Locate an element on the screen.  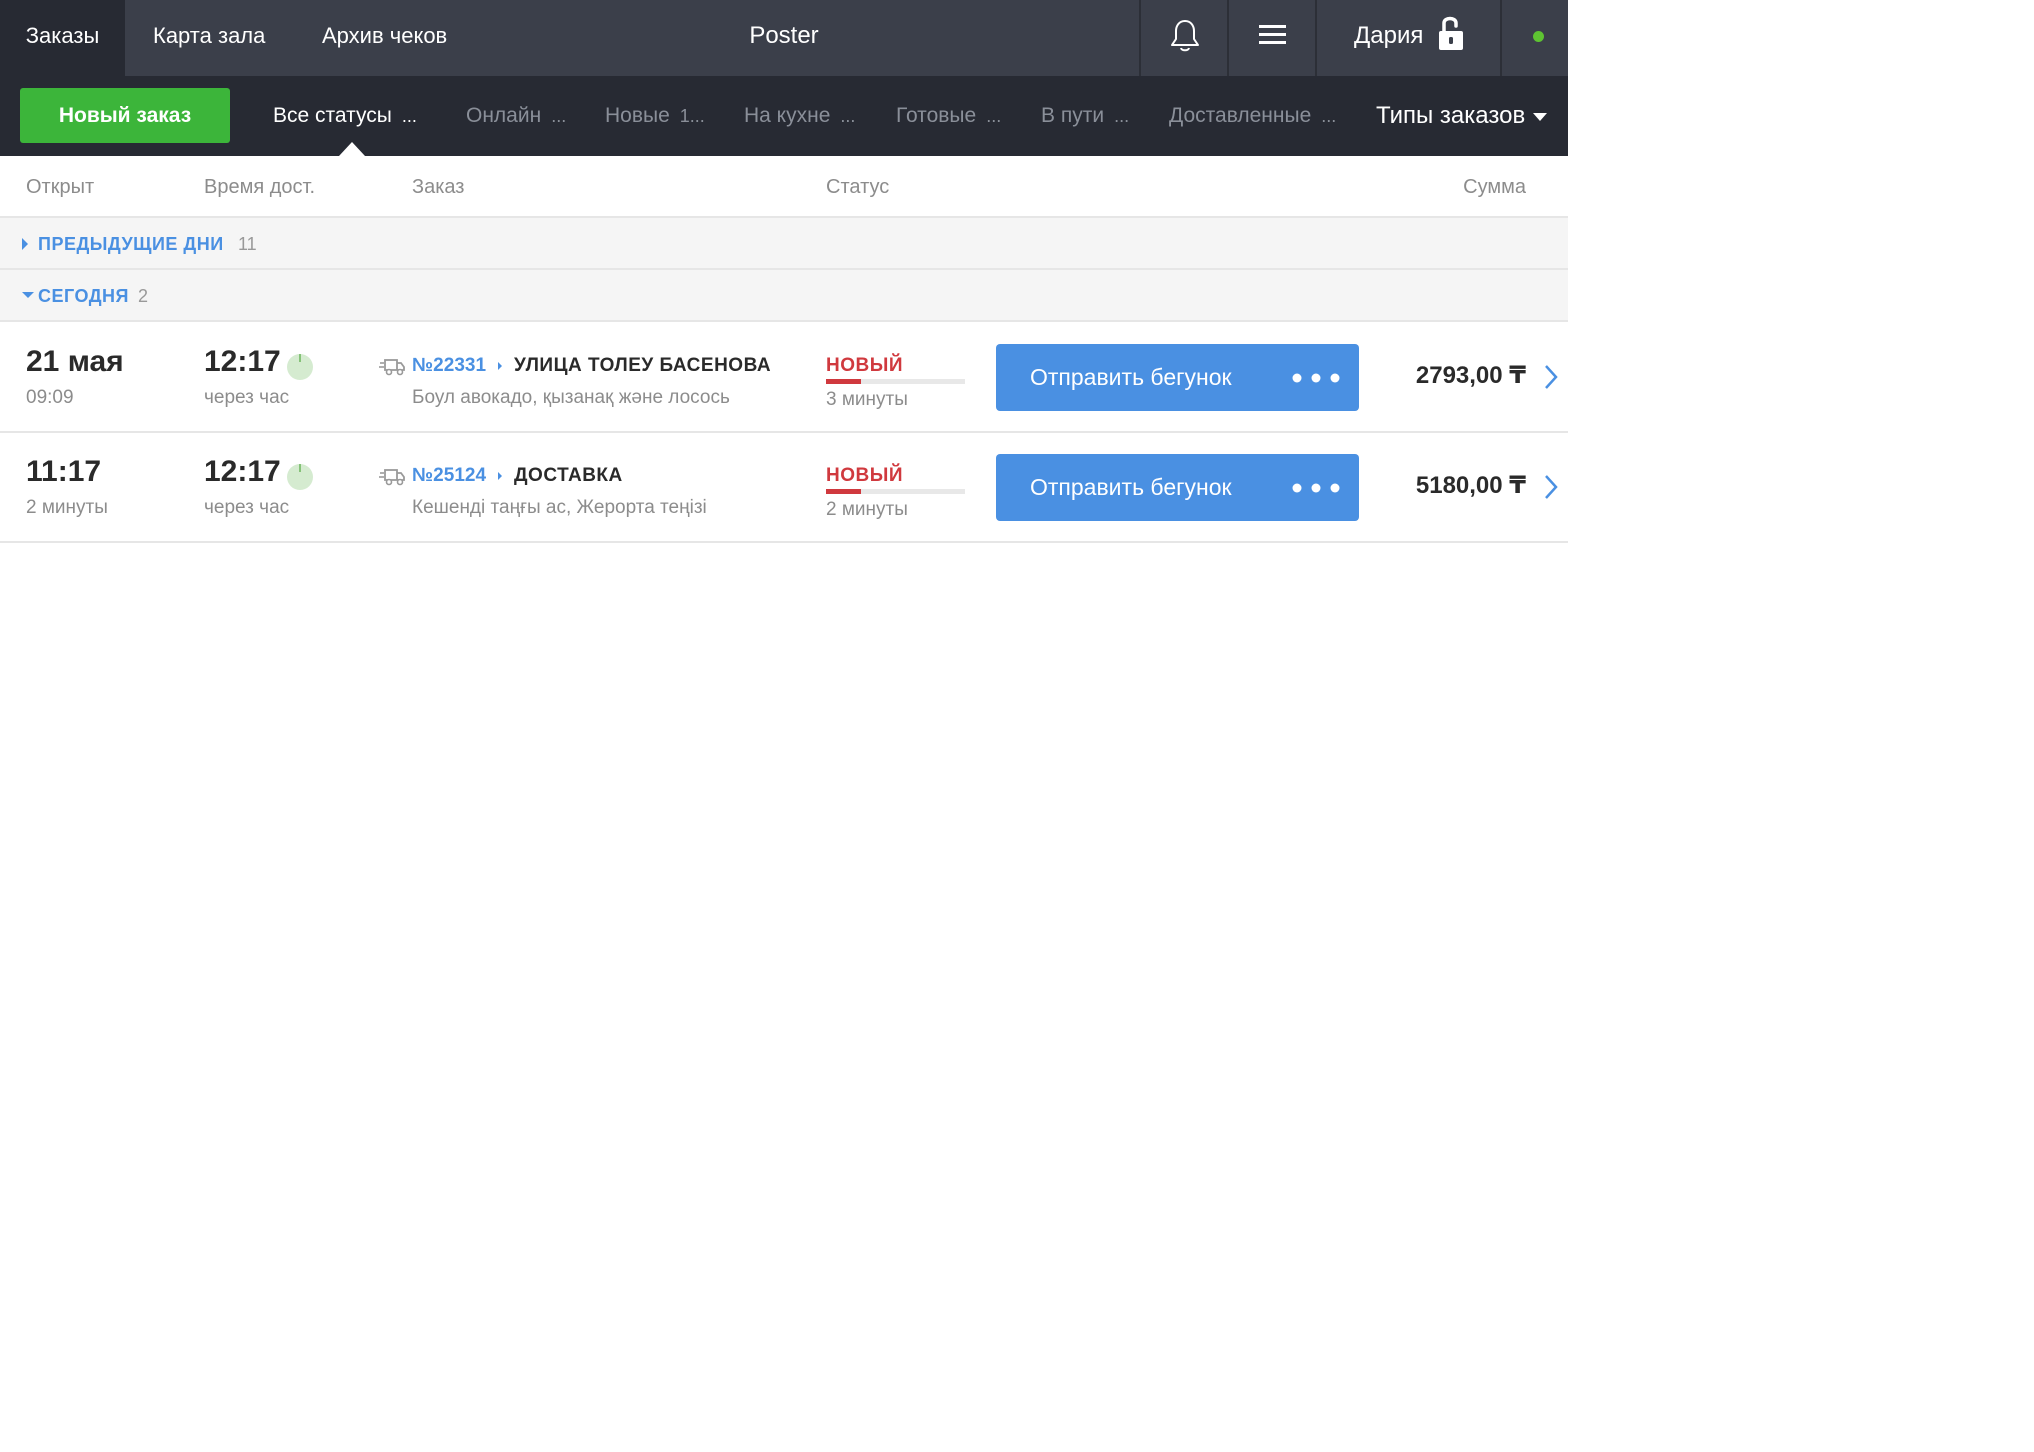
notifications-button is located at coordinates (1183, 38).